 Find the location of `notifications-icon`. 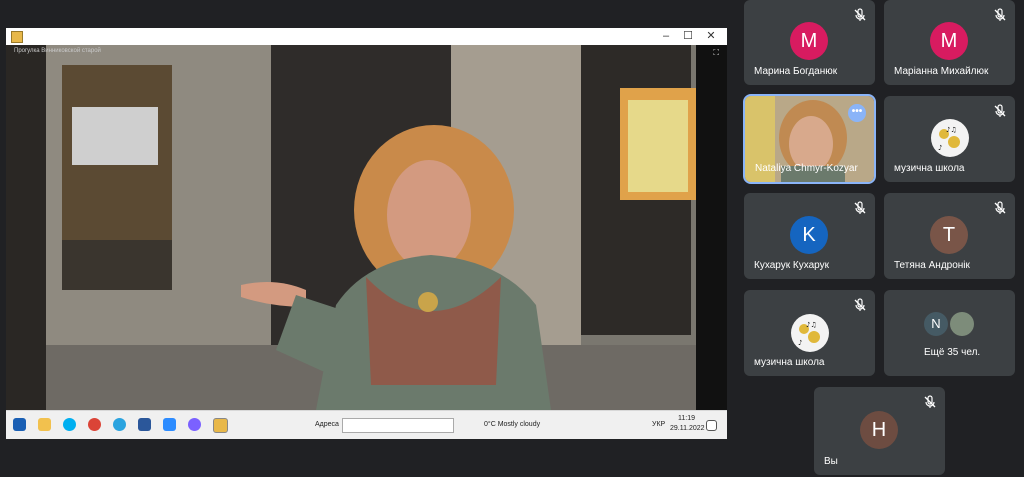

notifications-icon is located at coordinates (711, 425).